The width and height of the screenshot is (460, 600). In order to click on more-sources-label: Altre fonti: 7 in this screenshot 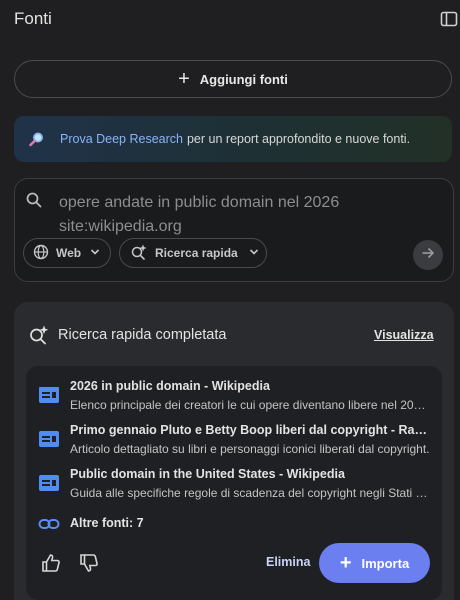, I will do `click(107, 523)`.